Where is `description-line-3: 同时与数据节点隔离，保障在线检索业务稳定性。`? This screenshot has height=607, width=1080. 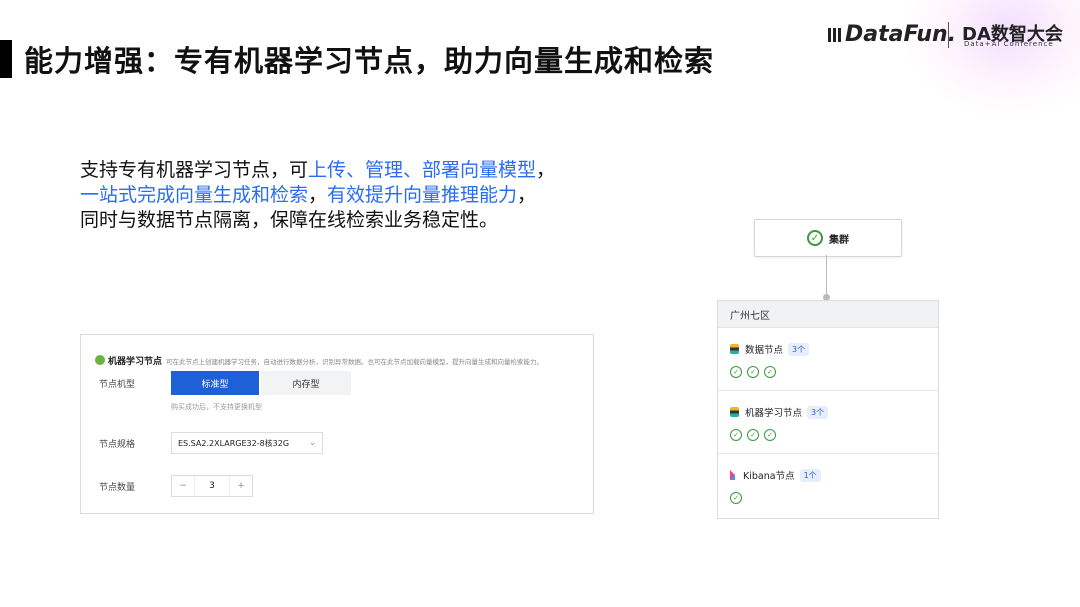 description-line-3: 同时与数据节点隔离，保障在线检索业务稳定性。 is located at coordinates (289, 220).